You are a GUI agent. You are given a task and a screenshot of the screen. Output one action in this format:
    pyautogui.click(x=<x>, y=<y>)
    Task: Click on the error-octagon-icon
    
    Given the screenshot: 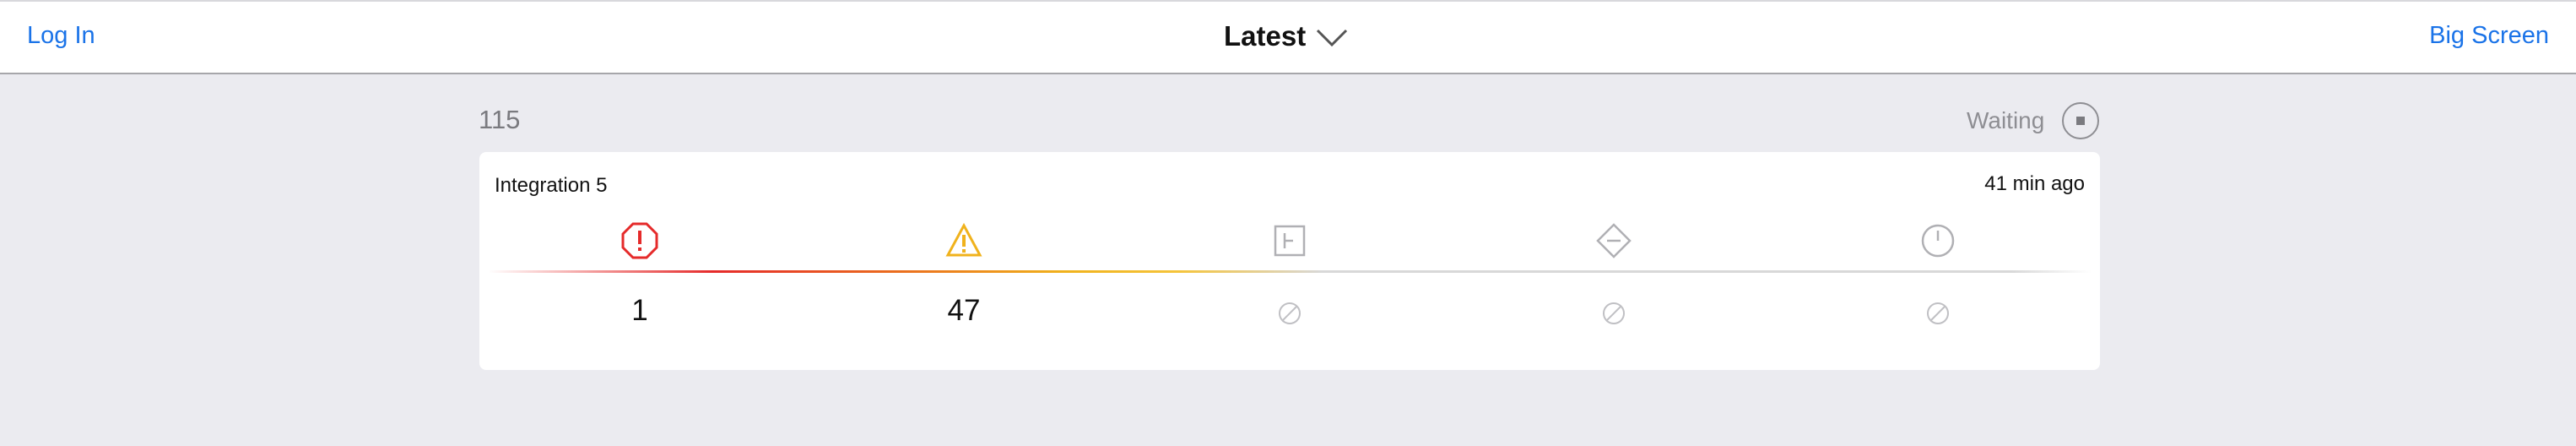 What is the action you would take?
    pyautogui.click(x=639, y=241)
    